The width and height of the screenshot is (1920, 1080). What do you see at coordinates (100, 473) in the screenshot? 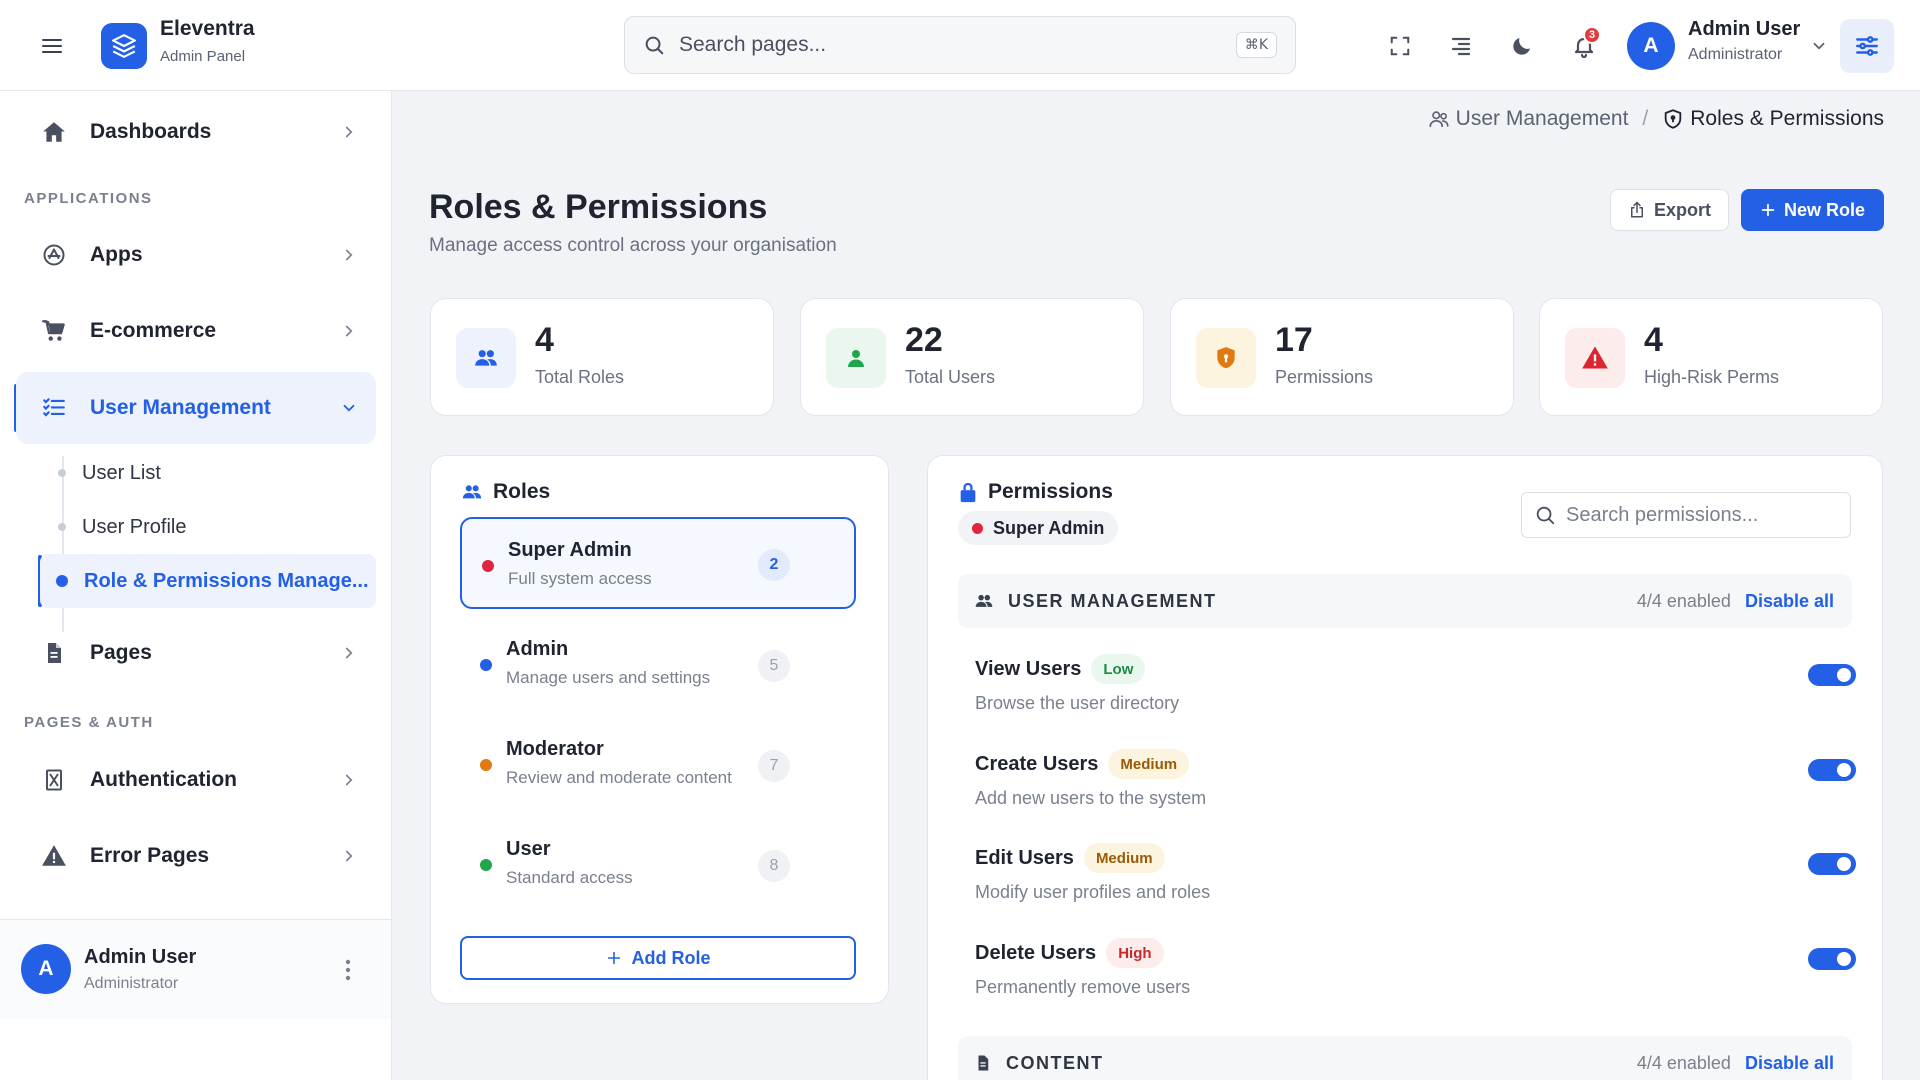
I see `sidebar-subitem-user-list: User List` at bounding box center [100, 473].